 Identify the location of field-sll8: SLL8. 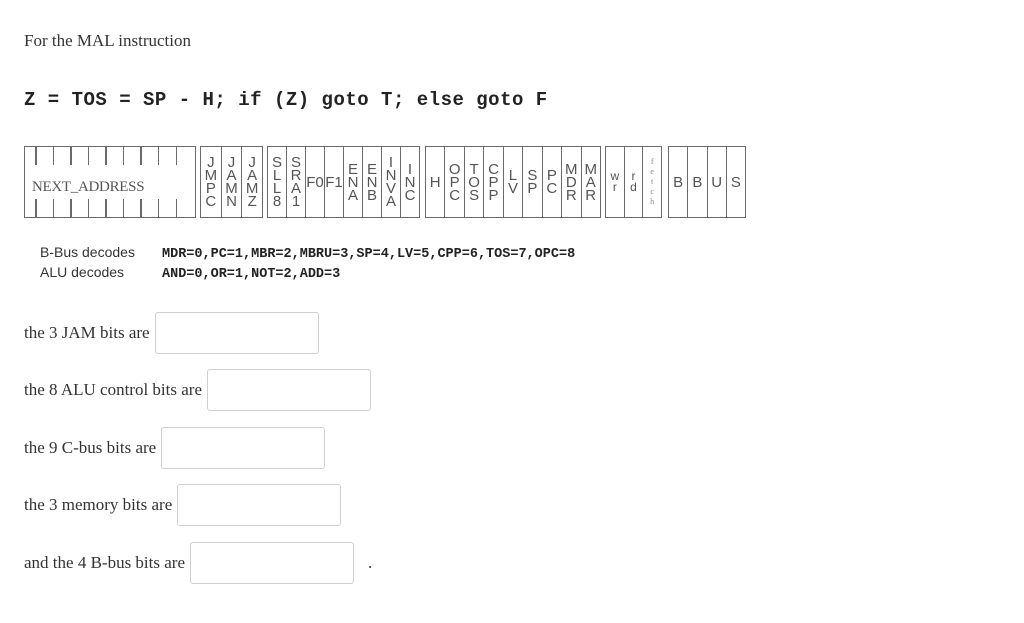
(277, 182).